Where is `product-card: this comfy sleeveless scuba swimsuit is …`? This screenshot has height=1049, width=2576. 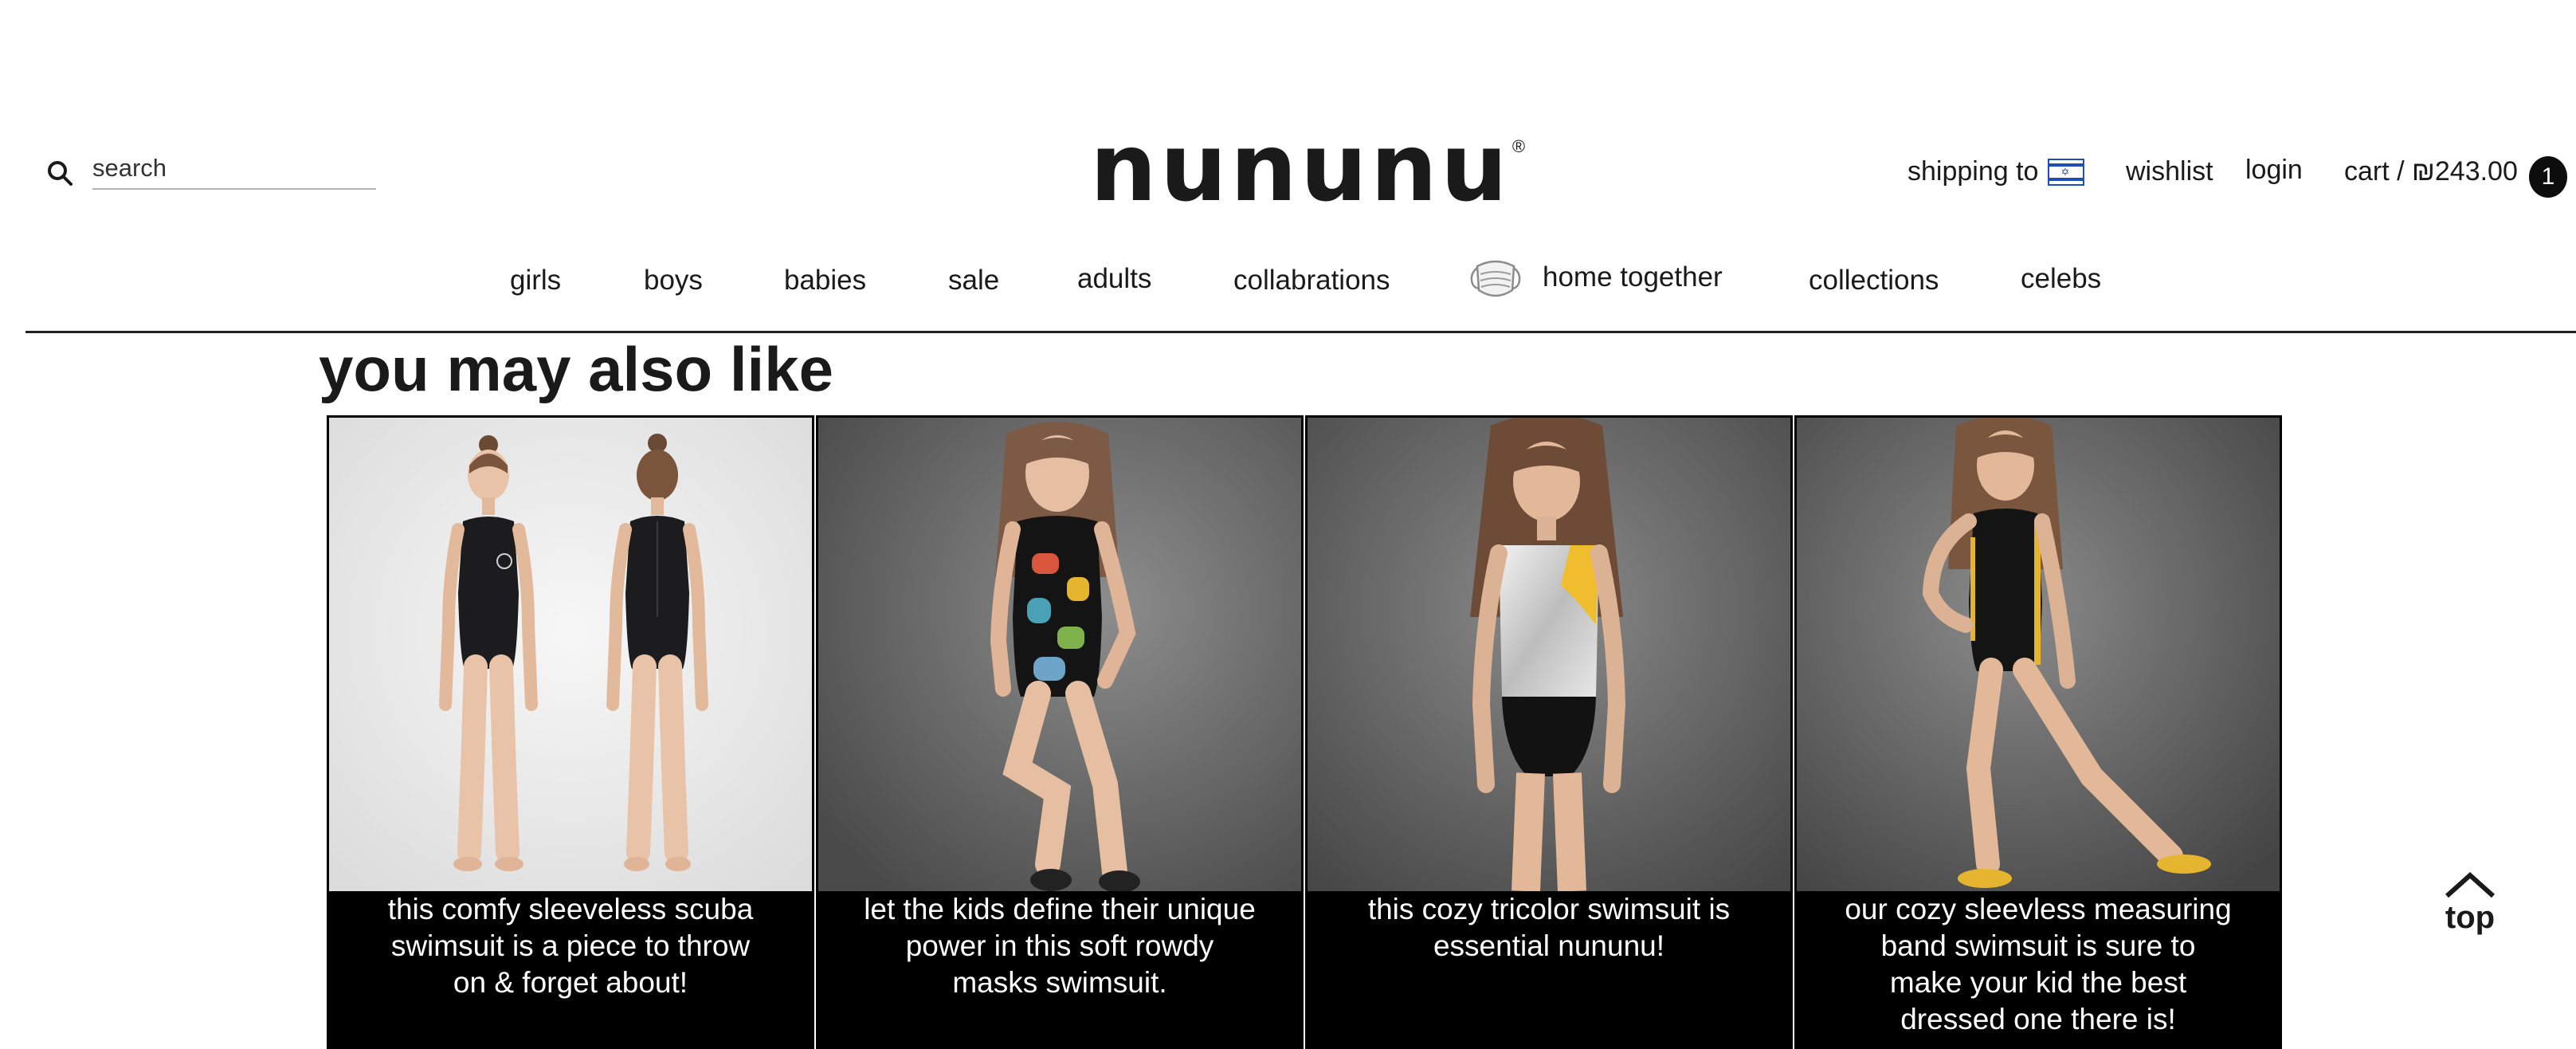 product-card: this comfy sleeveless scuba swimsuit is … is located at coordinates (570, 732).